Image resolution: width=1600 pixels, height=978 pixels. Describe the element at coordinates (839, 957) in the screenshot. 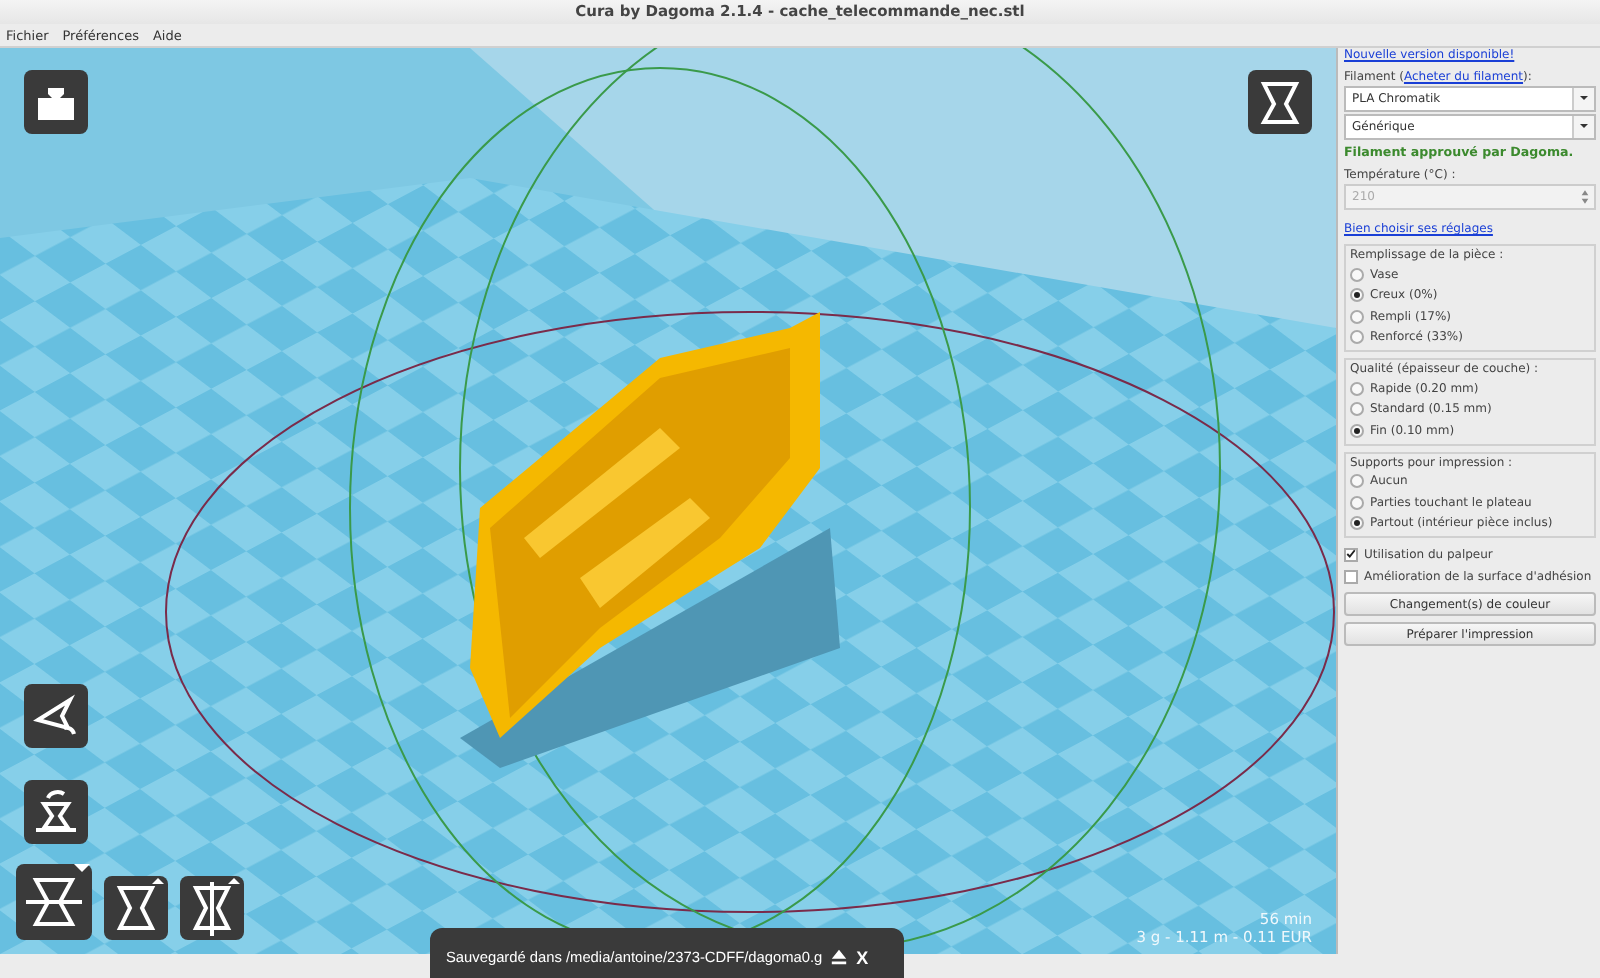

I see `eject-icon` at that location.